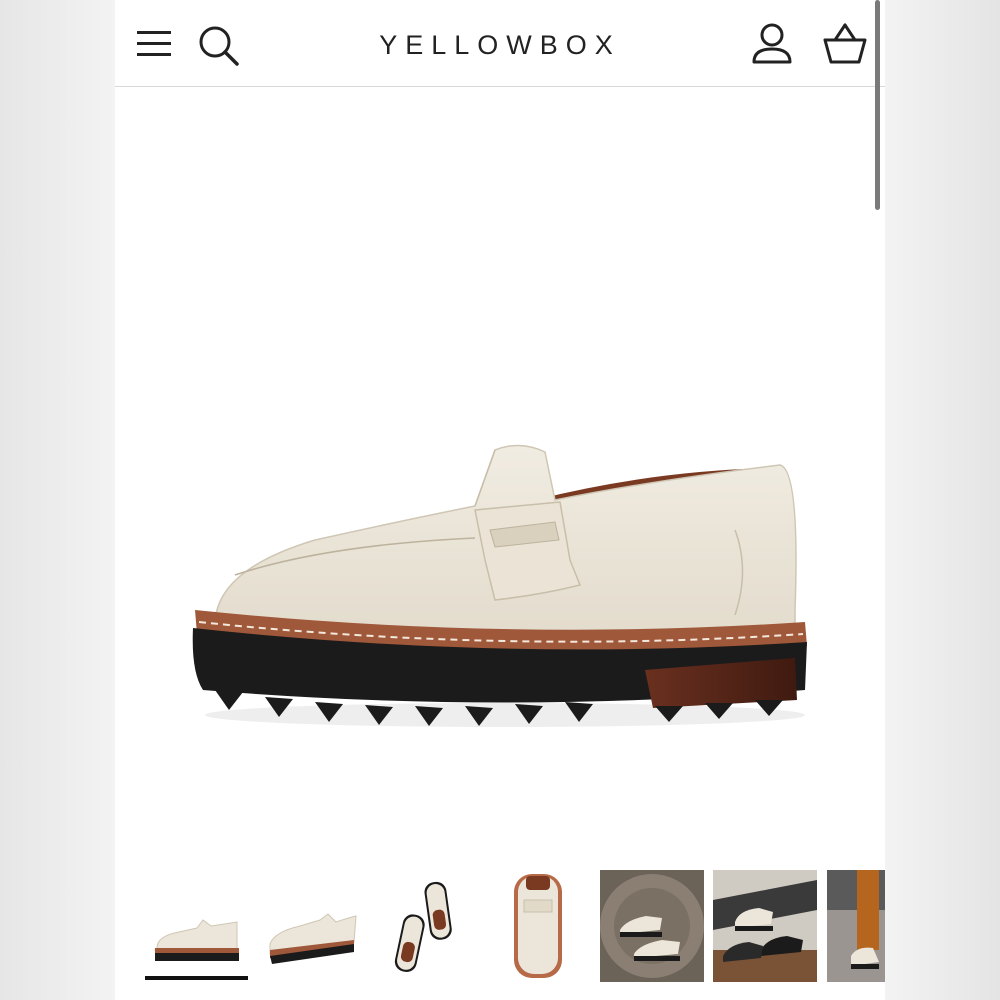  What do you see at coordinates (652, 926) in the screenshot?
I see `thumbnail-lifestyle-barrel` at bounding box center [652, 926].